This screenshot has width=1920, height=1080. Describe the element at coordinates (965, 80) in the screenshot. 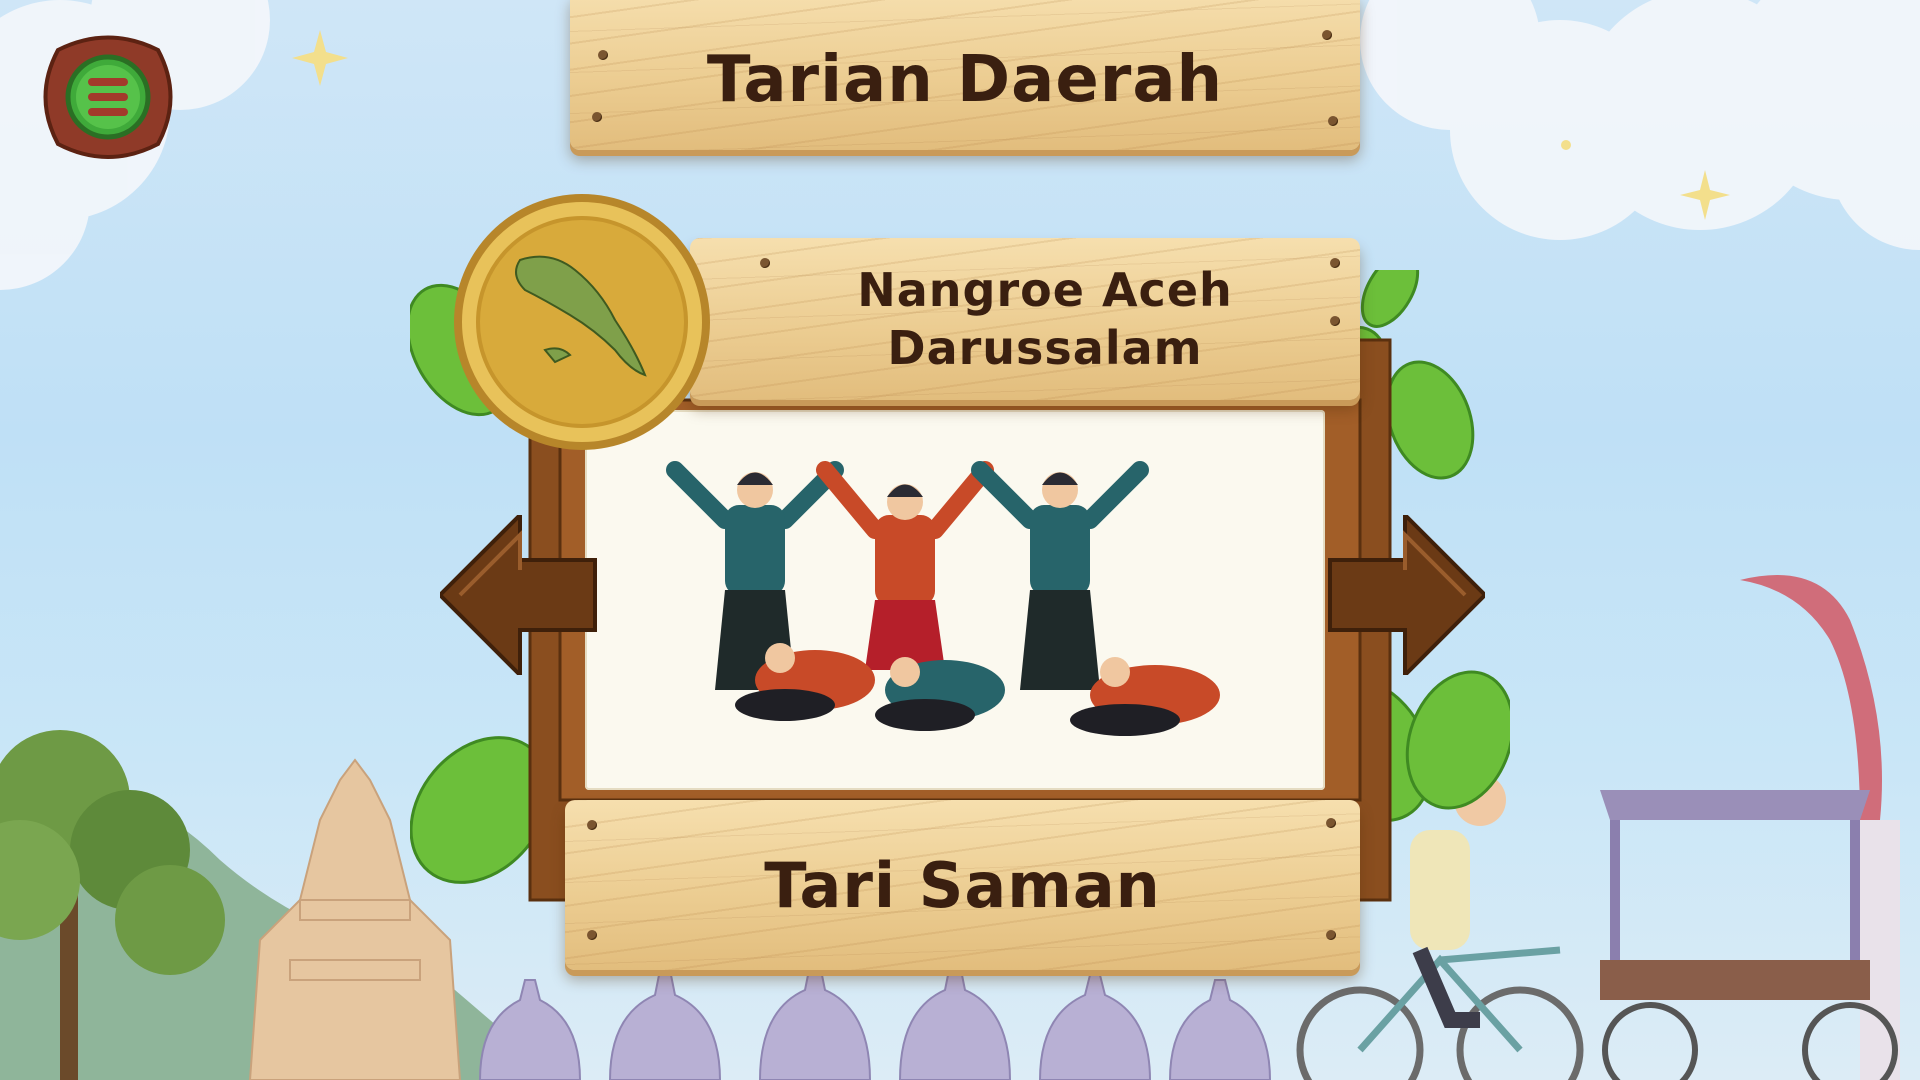

I see `page-title: Tarian Daerah` at that location.